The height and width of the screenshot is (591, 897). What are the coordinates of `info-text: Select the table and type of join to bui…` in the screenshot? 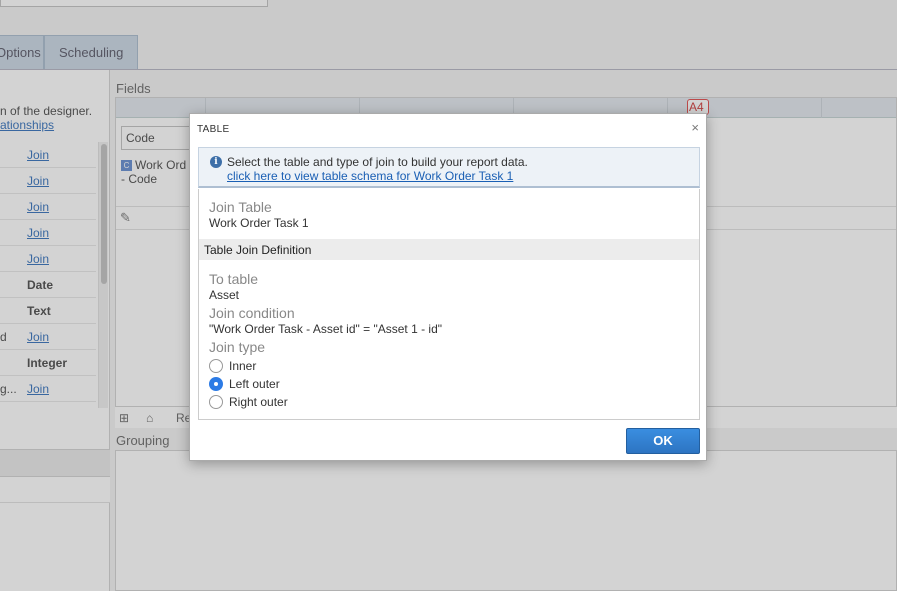 It's located at (377, 162).